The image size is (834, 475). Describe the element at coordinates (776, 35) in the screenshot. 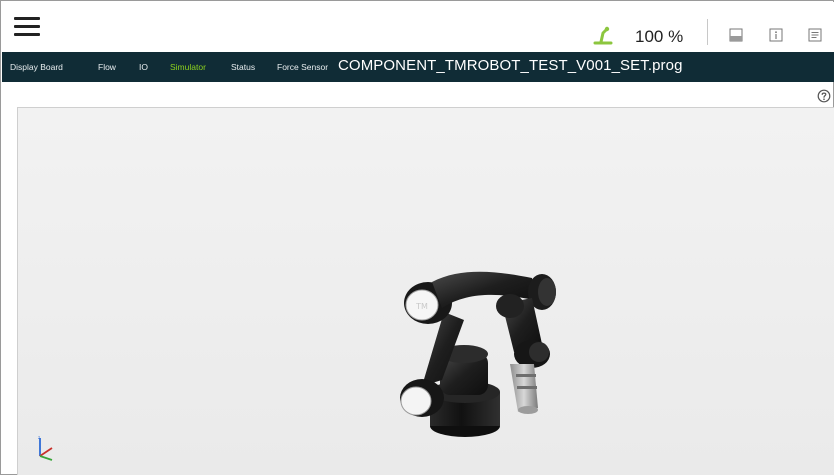

I see `info-icon` at that location.